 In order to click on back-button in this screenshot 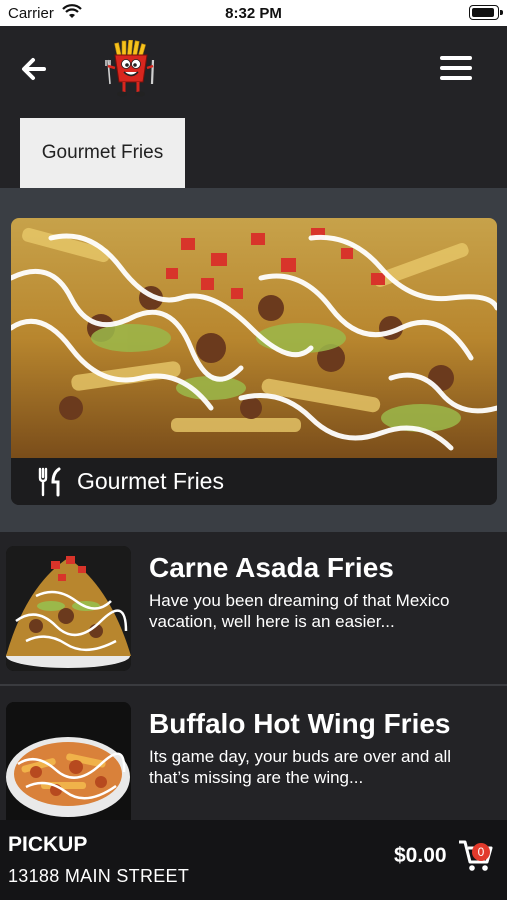, I will do `click(35, 69)`.